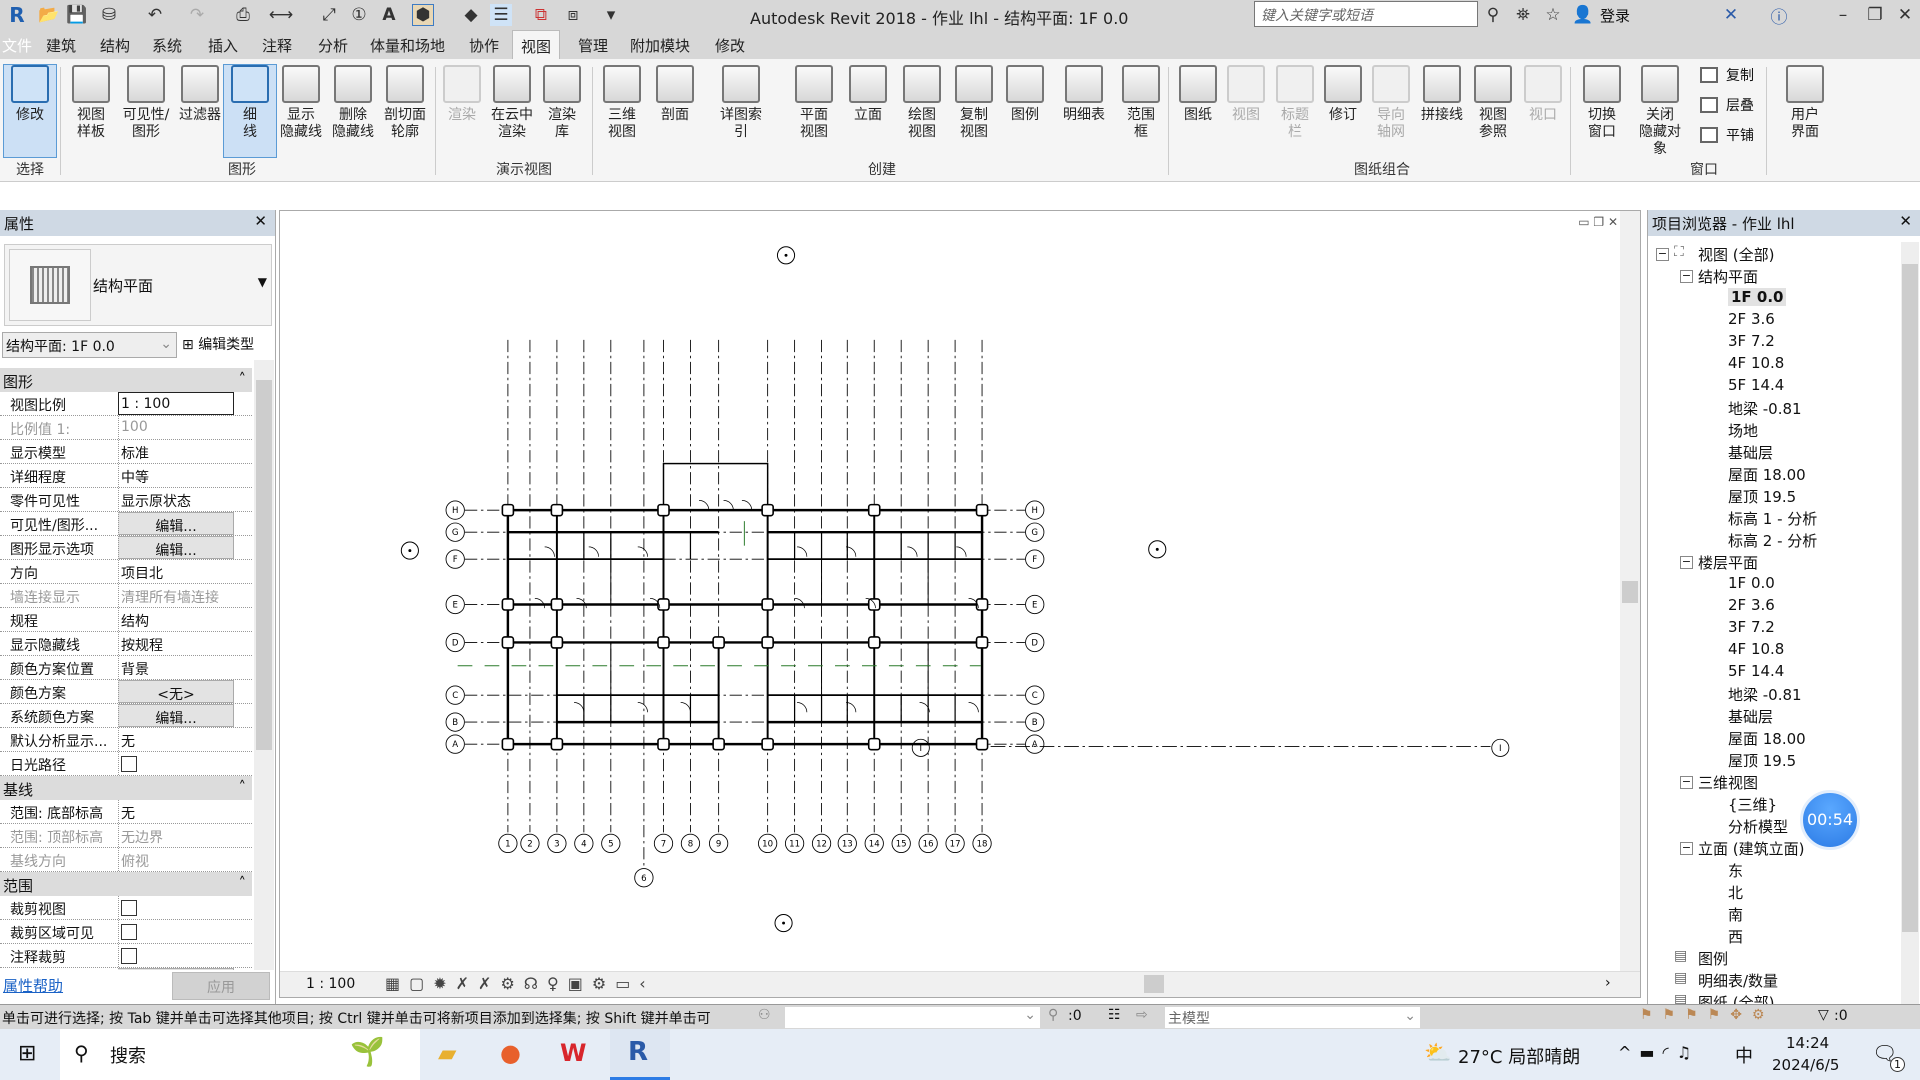  Describe the element at coordinates (593, 45) in the screenshot. I see `tab-10: 管理` at that location.